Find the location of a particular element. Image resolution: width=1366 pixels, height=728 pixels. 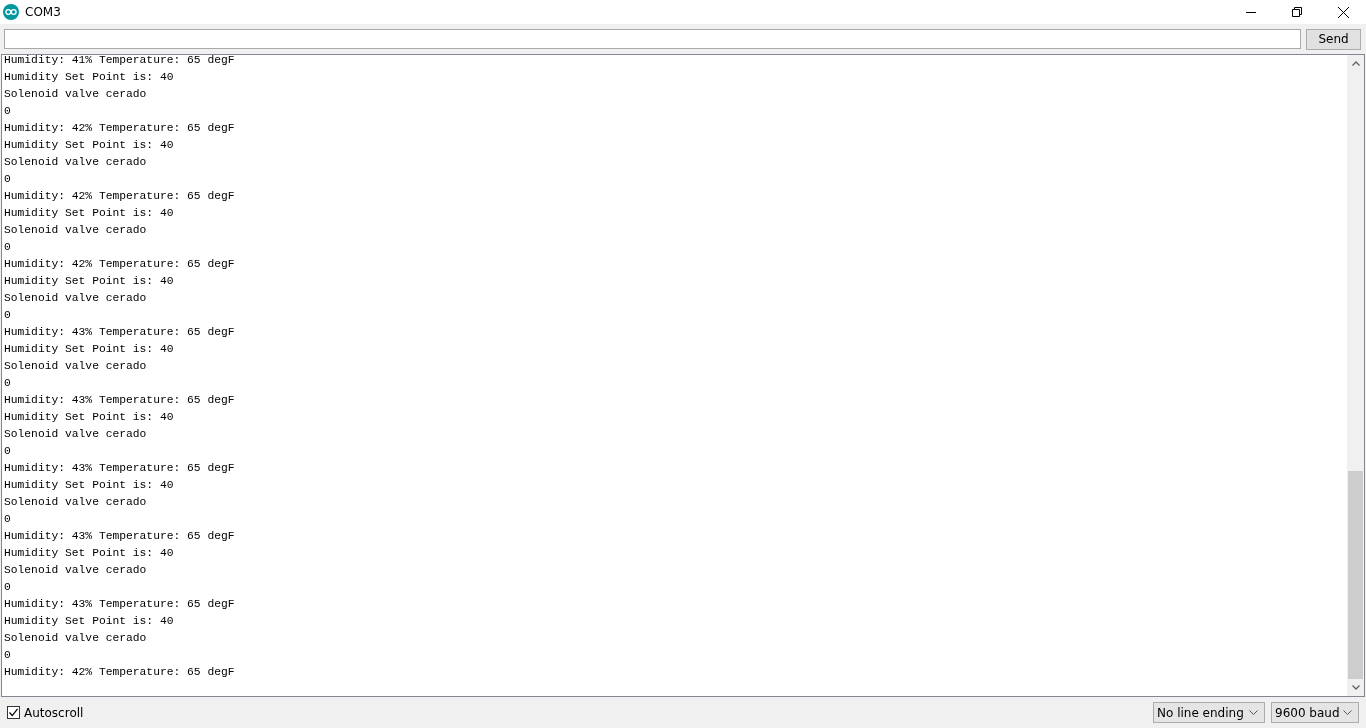

restore-icon is located at coordinates (1297, 12).